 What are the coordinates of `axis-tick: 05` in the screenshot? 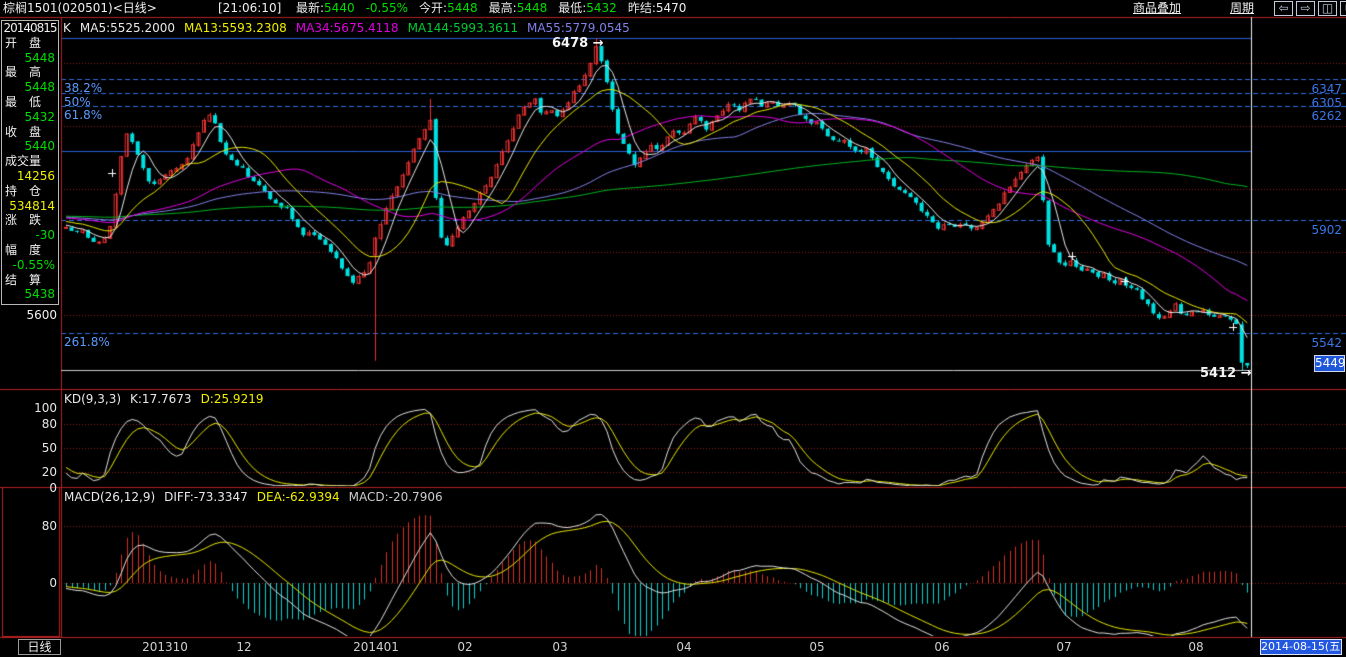 It's located at (817, 647).